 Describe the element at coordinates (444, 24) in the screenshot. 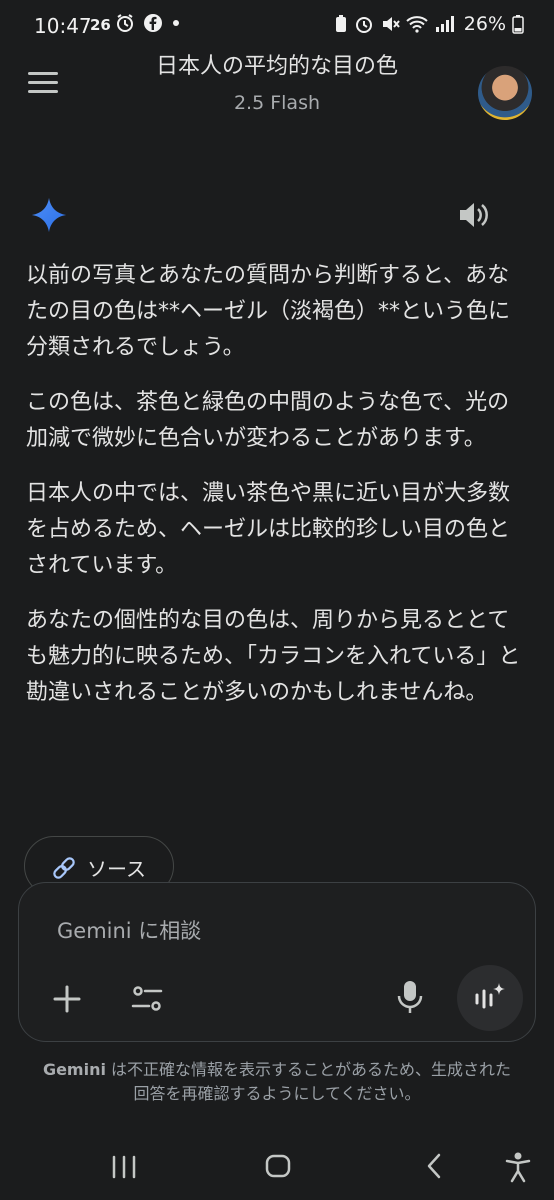

I see `signal-icon` at that location.